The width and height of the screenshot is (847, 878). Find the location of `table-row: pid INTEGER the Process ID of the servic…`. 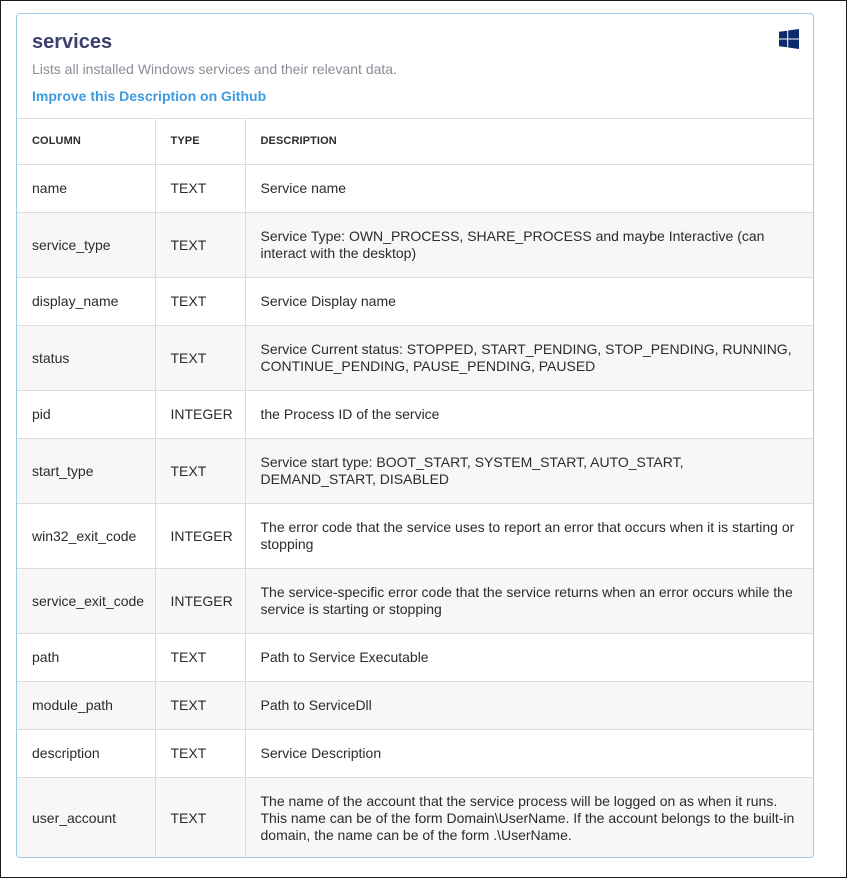

table-row: pid INTEGER the Process ID of the servic… is located at coordinates (415, 414).